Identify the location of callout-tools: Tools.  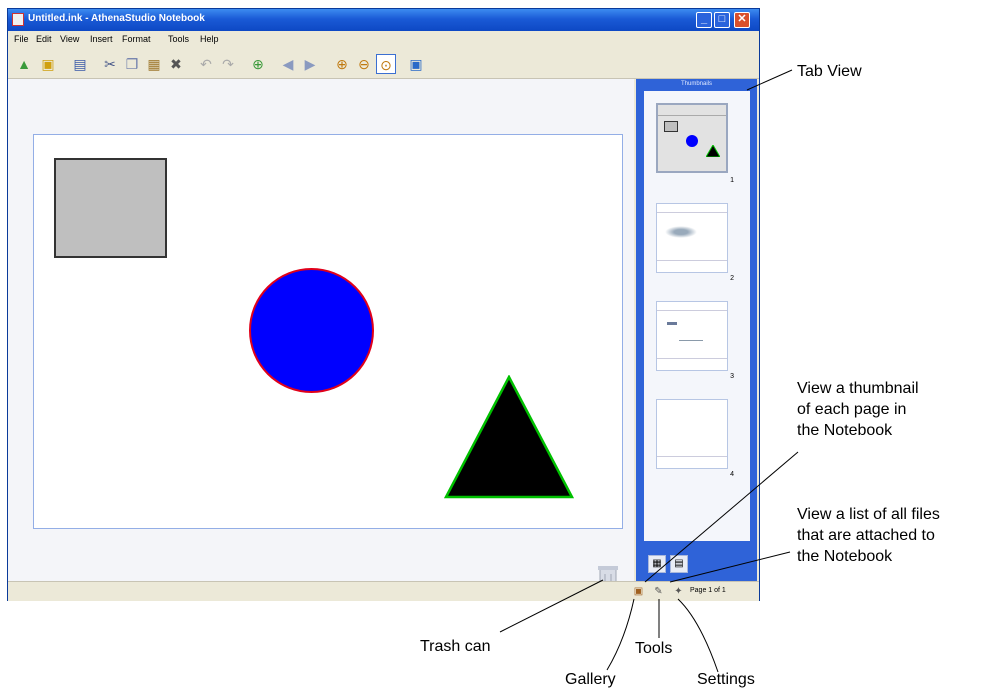
(654, 648).